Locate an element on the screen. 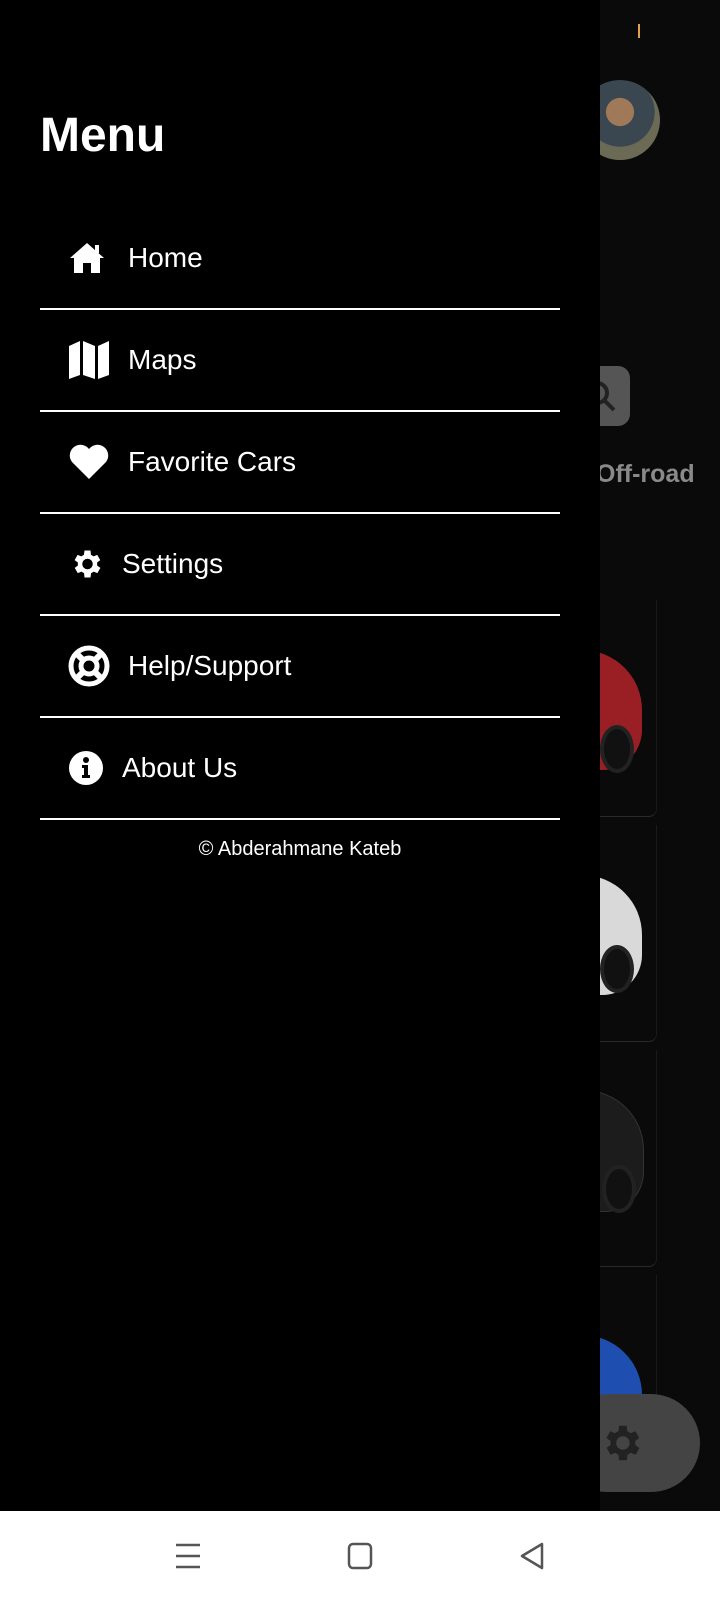  menu-item-label: Favorite Cars is located at coordinates (212, 461).